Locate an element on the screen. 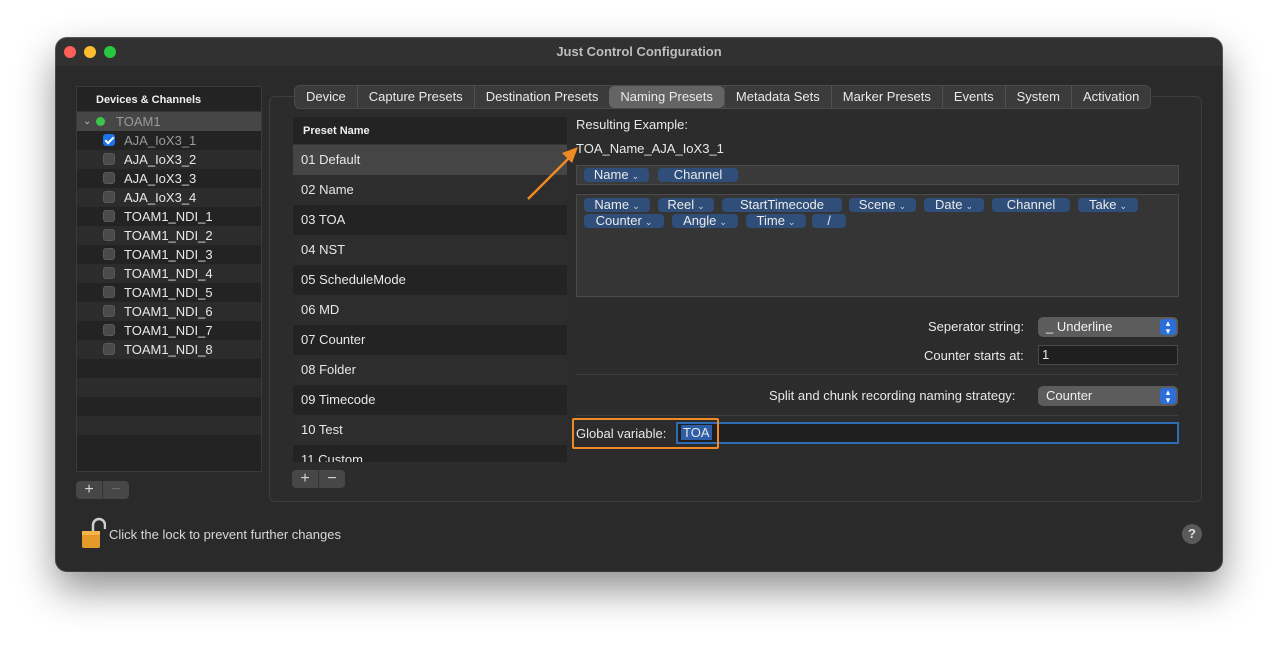  split-strategy-select: Counter ▴ ▾ is located at coordinates (1108, 396).